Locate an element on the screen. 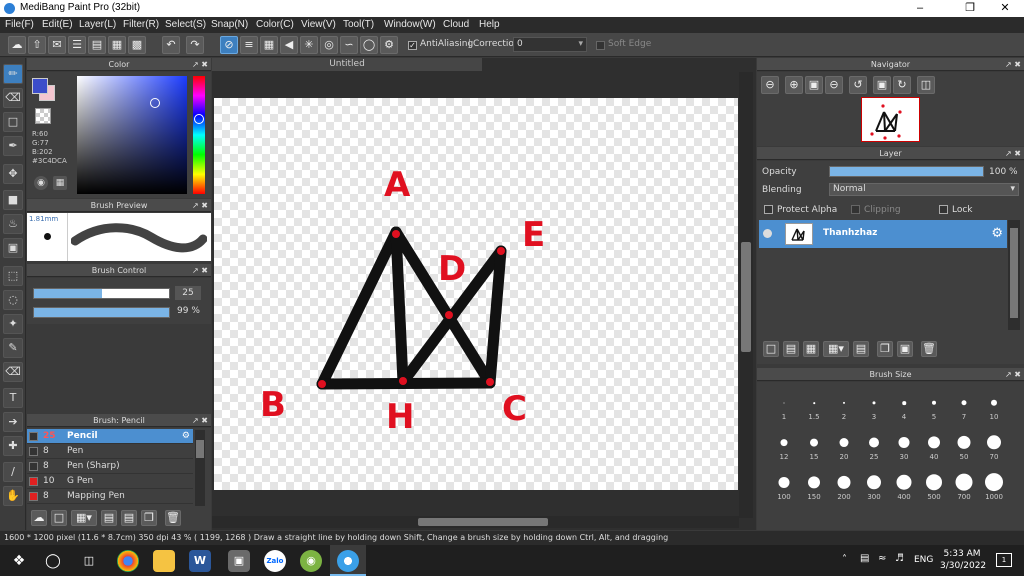 The height and width of the screenshot is (576, 1024). rotate-right-icon: ↻ is located at coordinates (902, 85).